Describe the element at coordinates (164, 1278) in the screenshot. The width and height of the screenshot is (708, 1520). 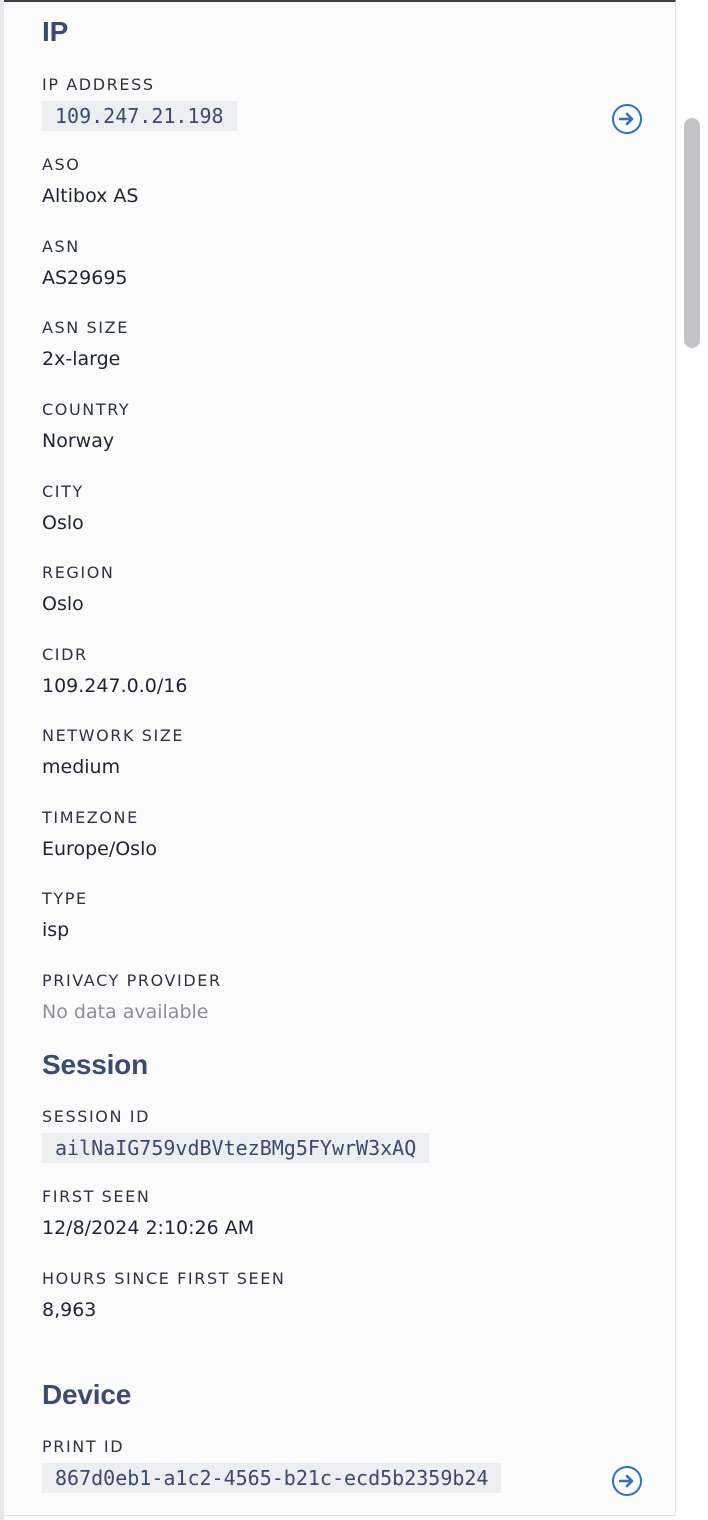
I see `hours-since-first-seen-label: HOURS SINCE FIRST SEEN` at that location.